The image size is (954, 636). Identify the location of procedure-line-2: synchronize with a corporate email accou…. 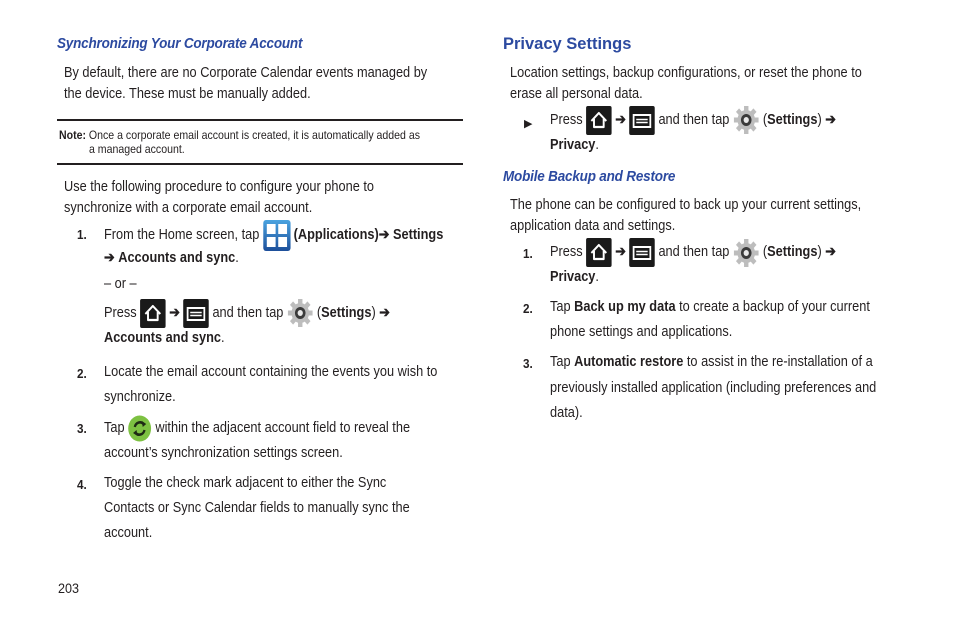
(188, 208).